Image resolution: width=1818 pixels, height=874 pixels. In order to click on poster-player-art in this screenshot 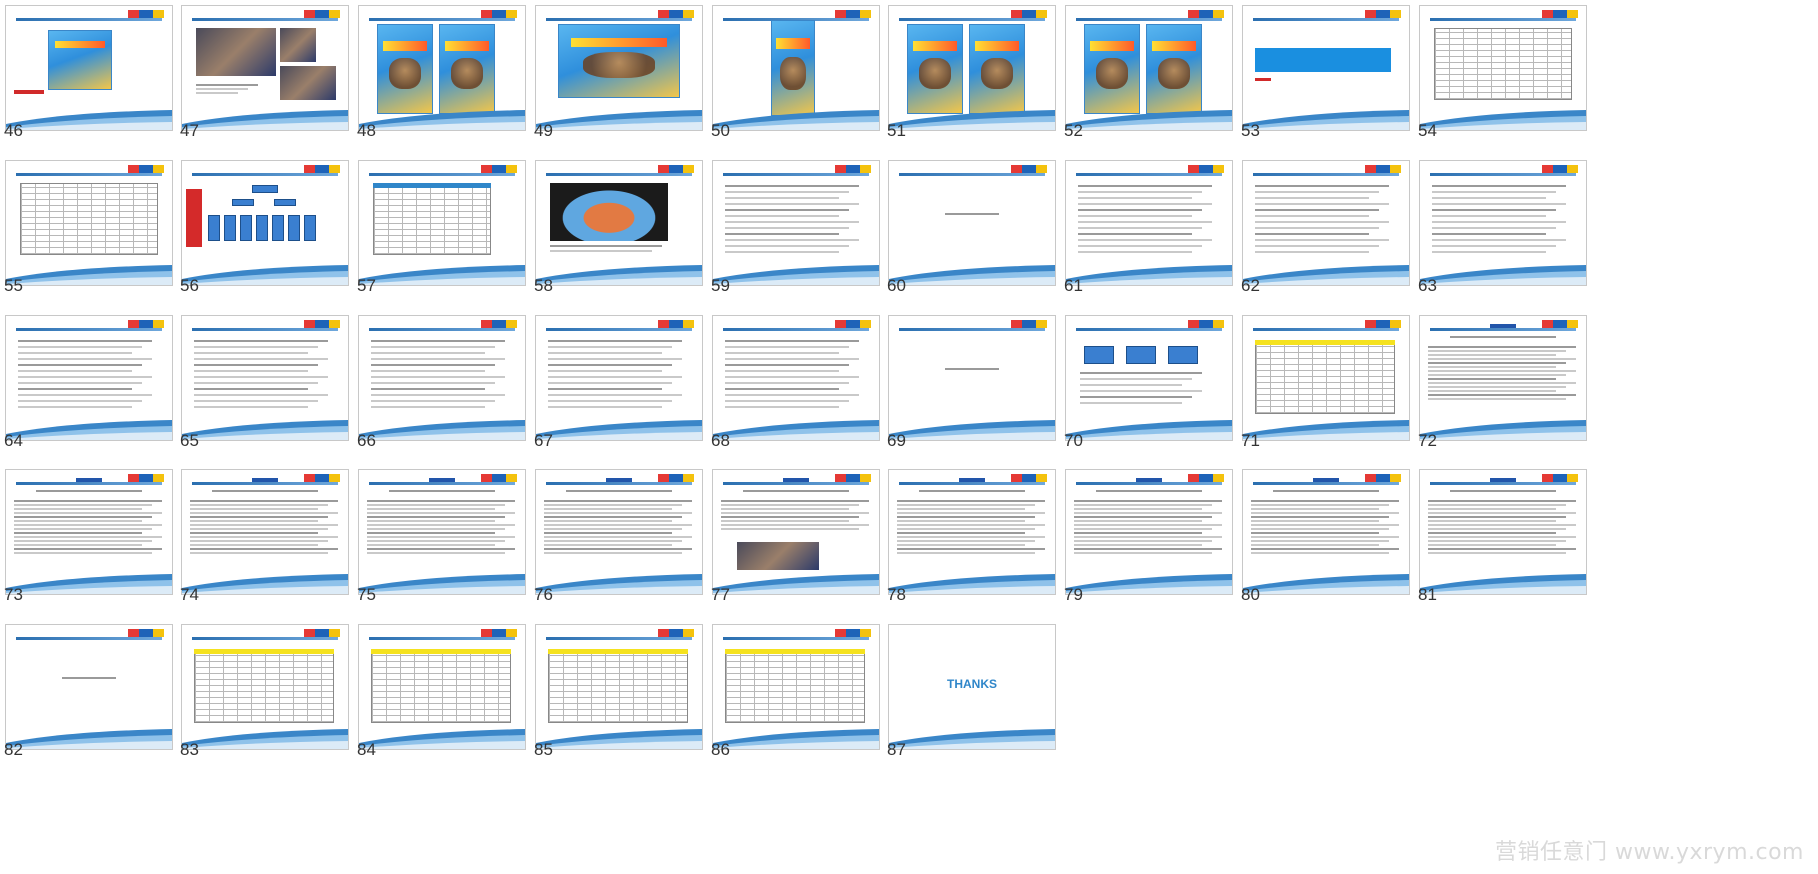, I will do `click(405, 74)`.